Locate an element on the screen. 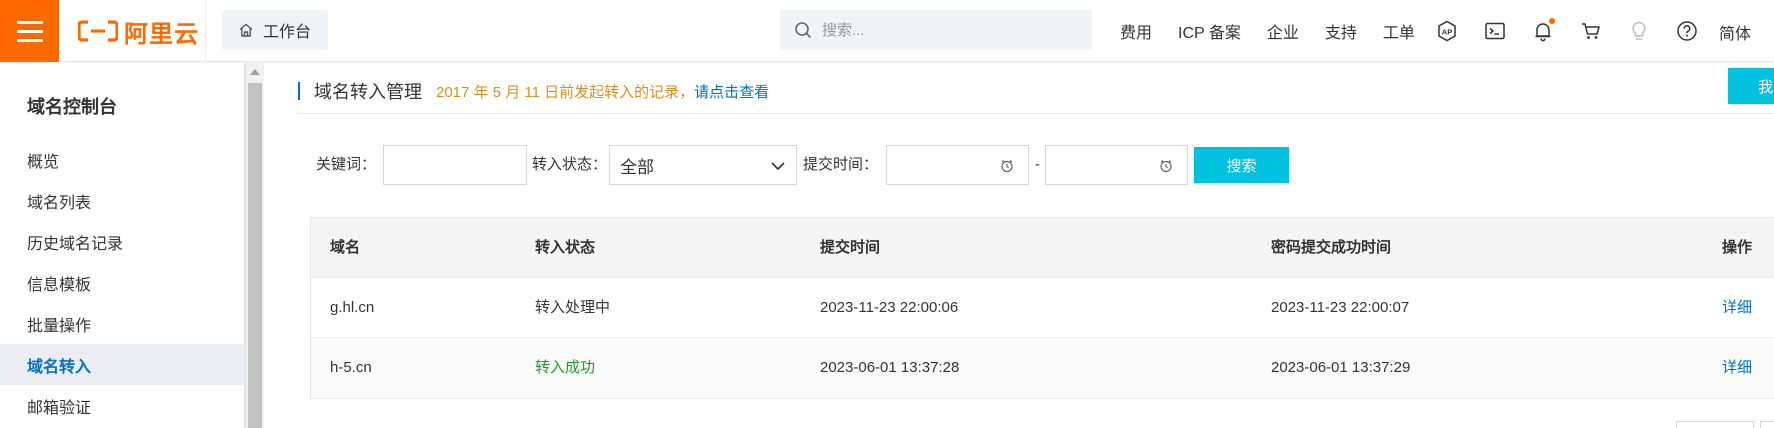  page-header: 域名转入管理 2017 年 5 月 11 日前发起转入的记录， 请点击查看 is located at coordinates (533, 91).